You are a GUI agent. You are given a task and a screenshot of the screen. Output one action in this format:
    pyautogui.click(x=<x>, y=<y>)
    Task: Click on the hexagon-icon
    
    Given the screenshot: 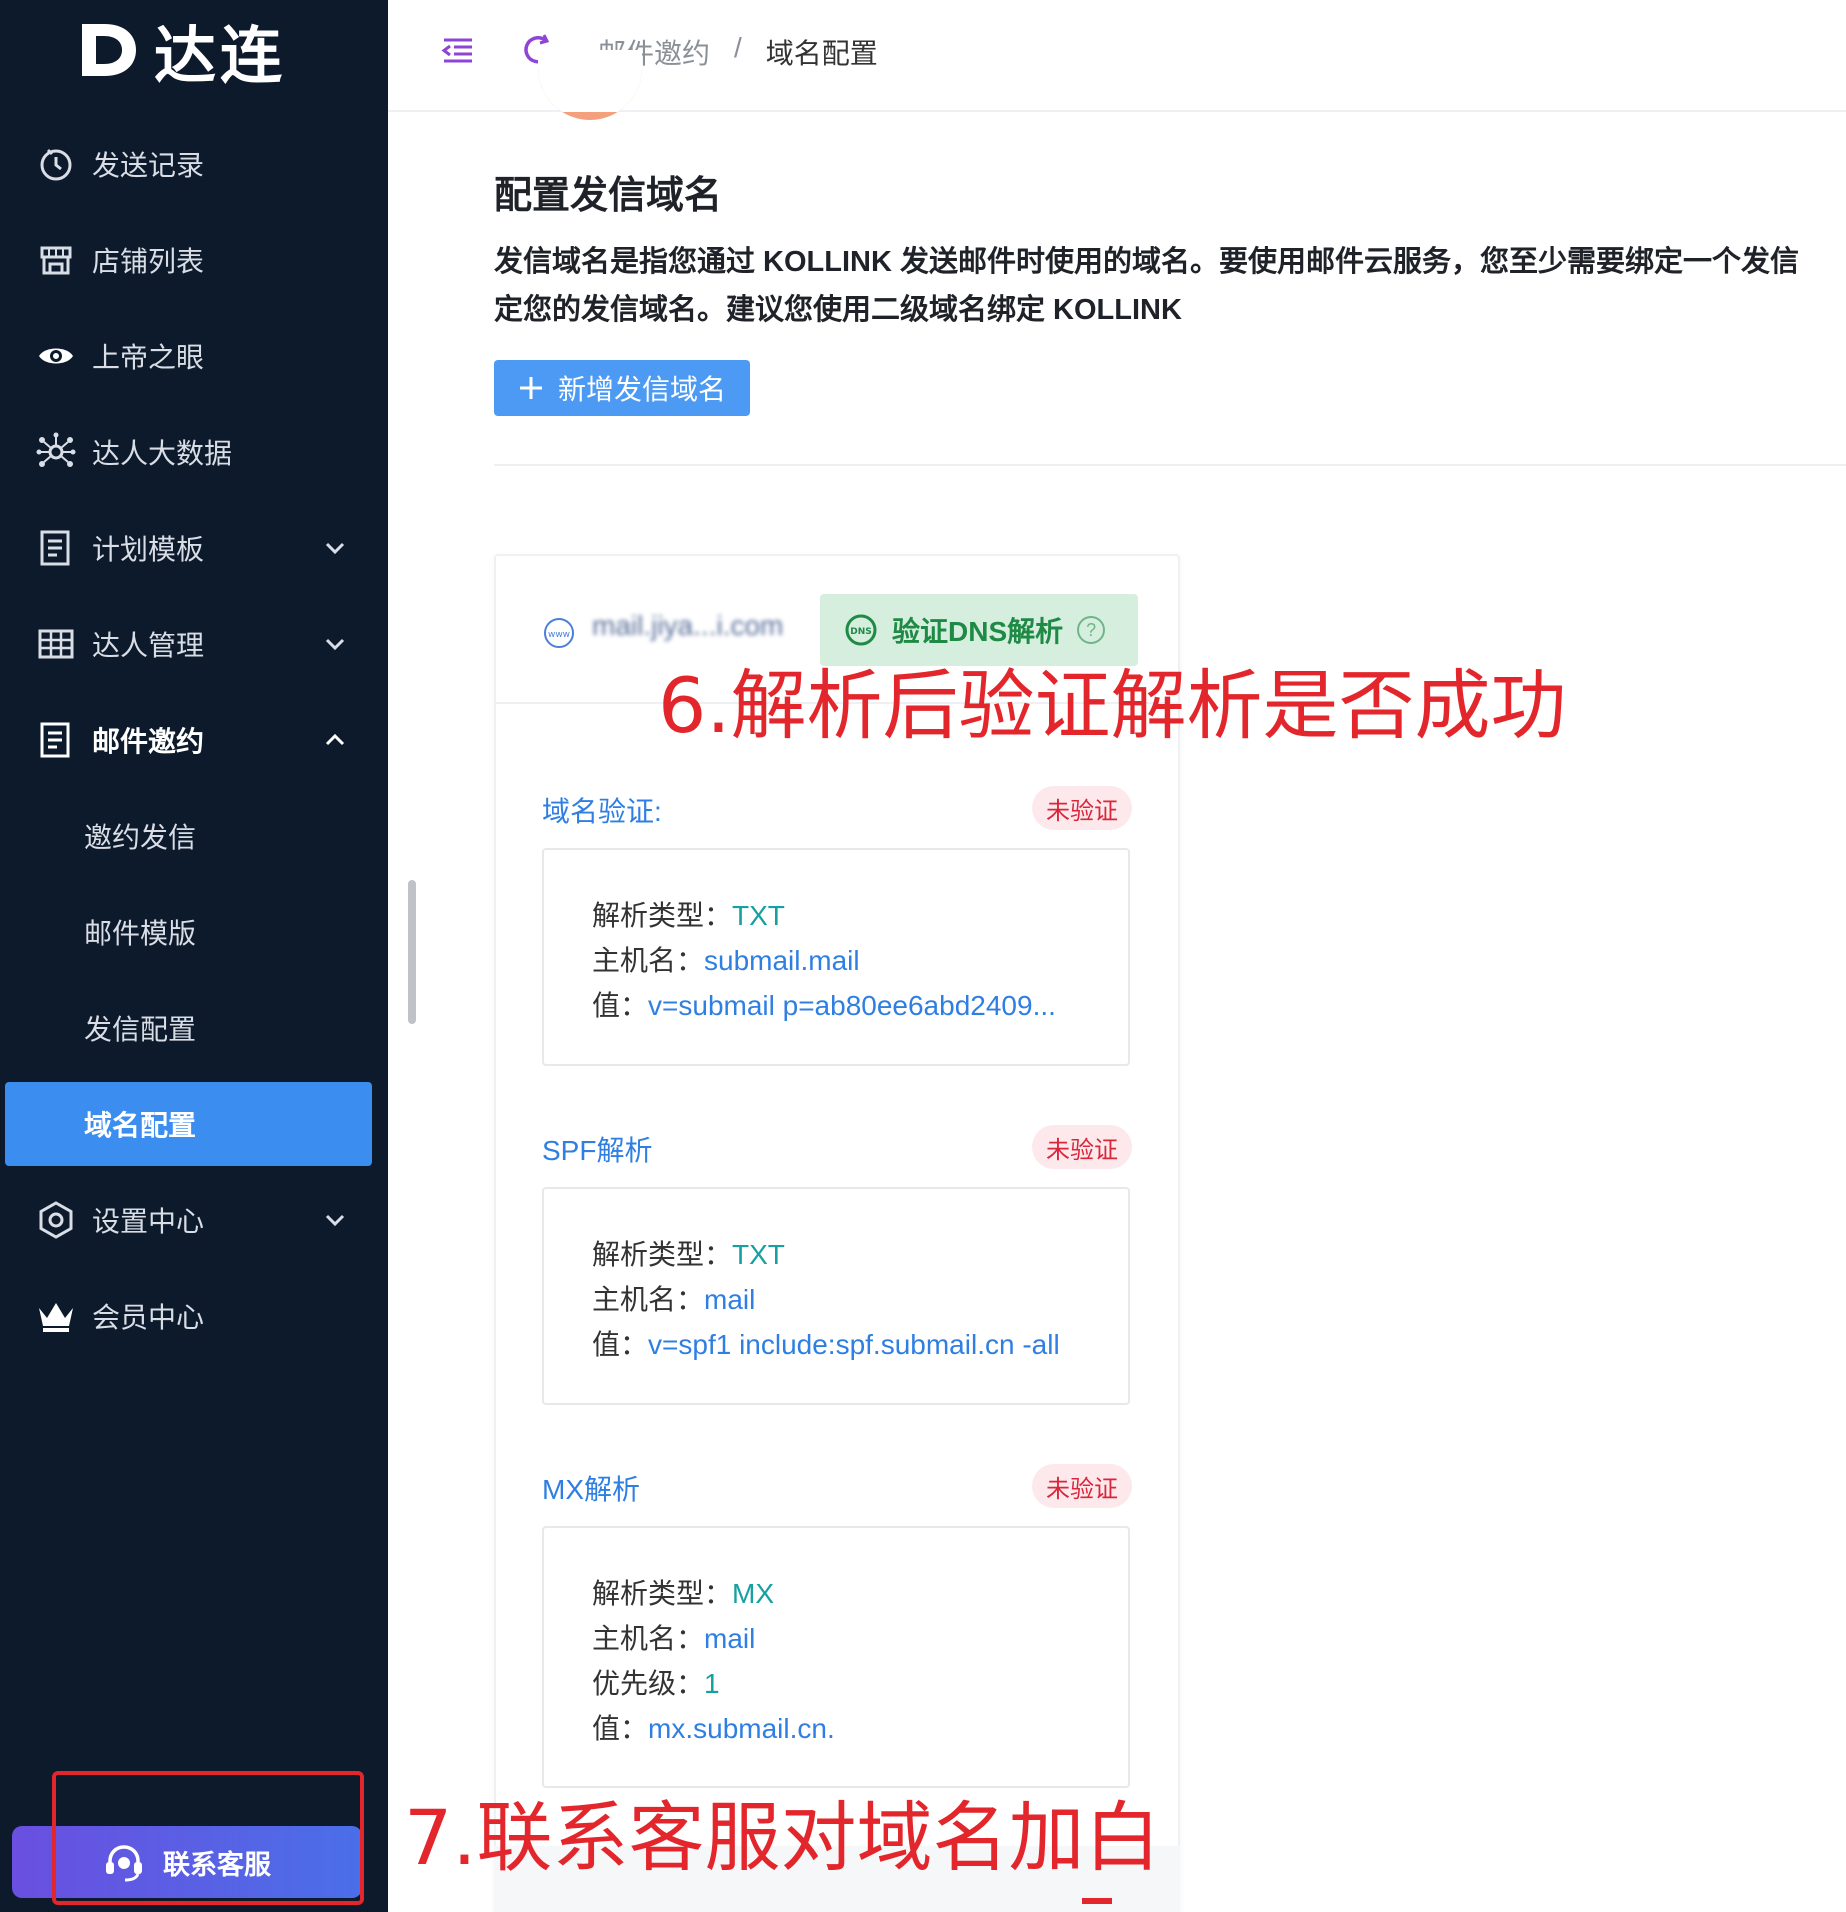 What is the action you would take?
    pyautogui.click(x=56, y=1220)
    